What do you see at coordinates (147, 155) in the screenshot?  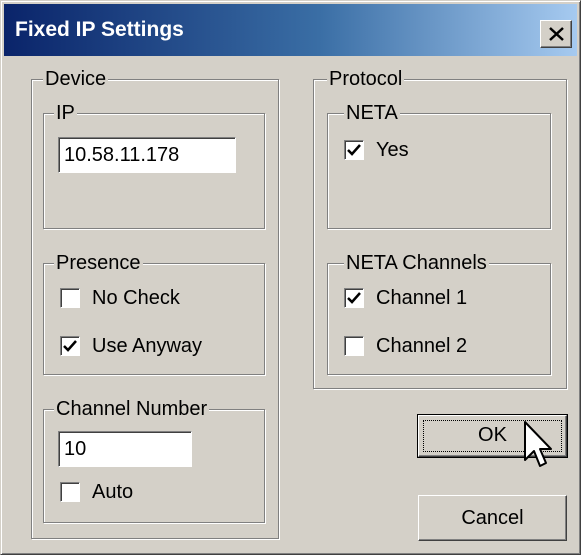 I see `ip-input: 10.58.11.178` at bounding box center [147, 155].